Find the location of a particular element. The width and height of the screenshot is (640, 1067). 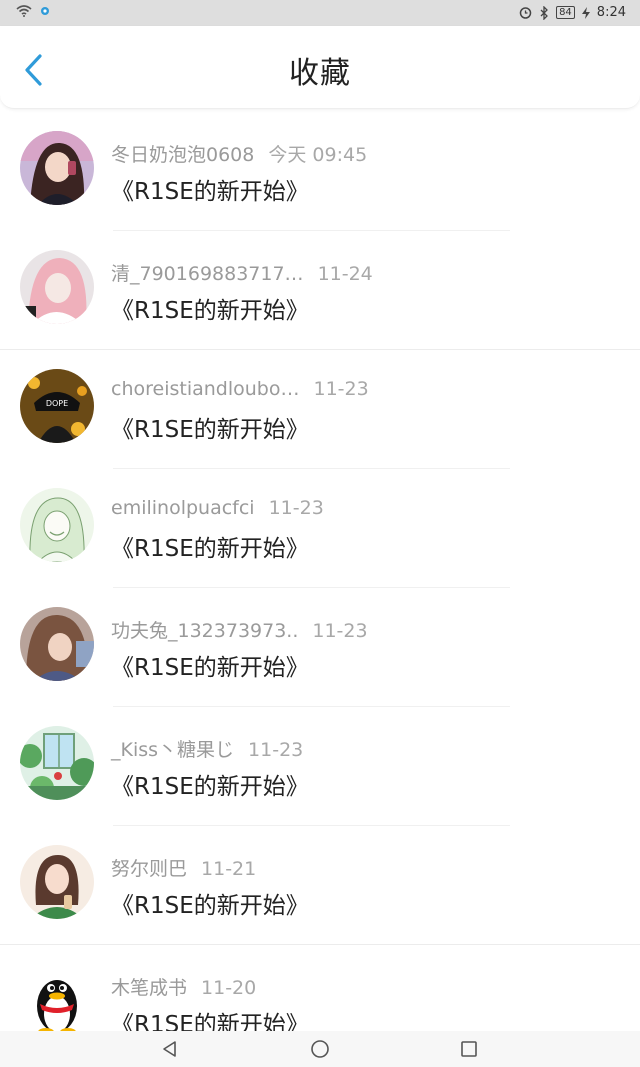

list-item: emilinolpuacfci 11-23 《R1SE的新开始》 is located at coordinates (320, 528).